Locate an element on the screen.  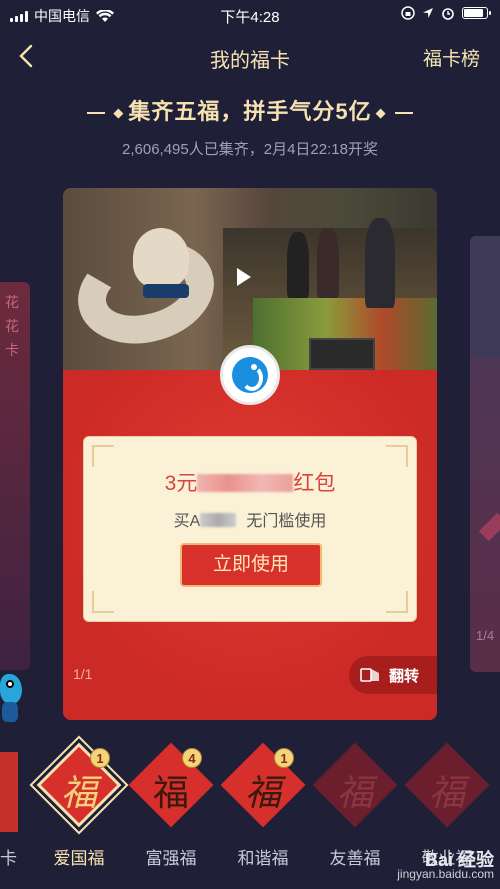
fu-item-aiguo: 福 1 爱国福 is located at coordinates (79, 809).